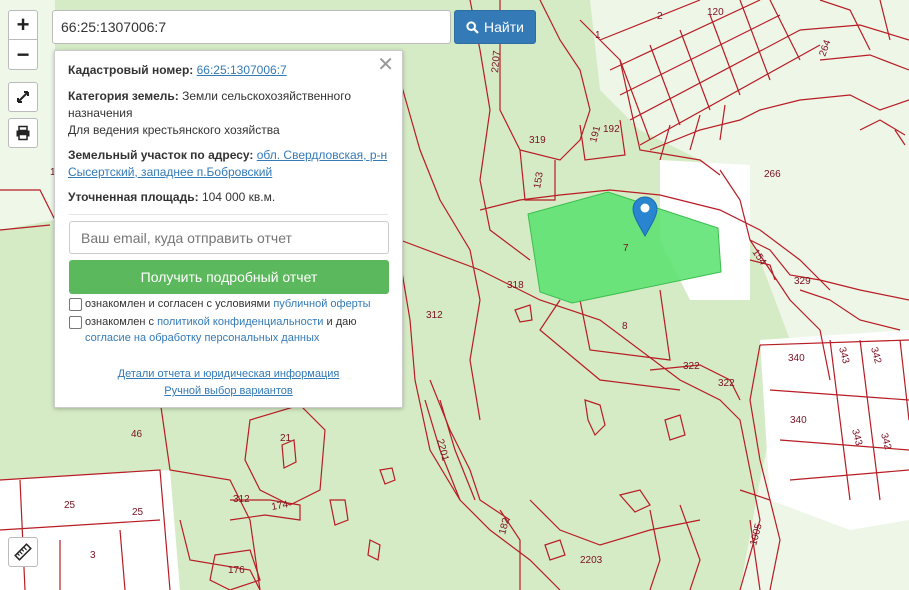  What do you see at coordinates (93, 555) in the screenshot?
I see `plot-label: 3` at bounding box center [93, 555].